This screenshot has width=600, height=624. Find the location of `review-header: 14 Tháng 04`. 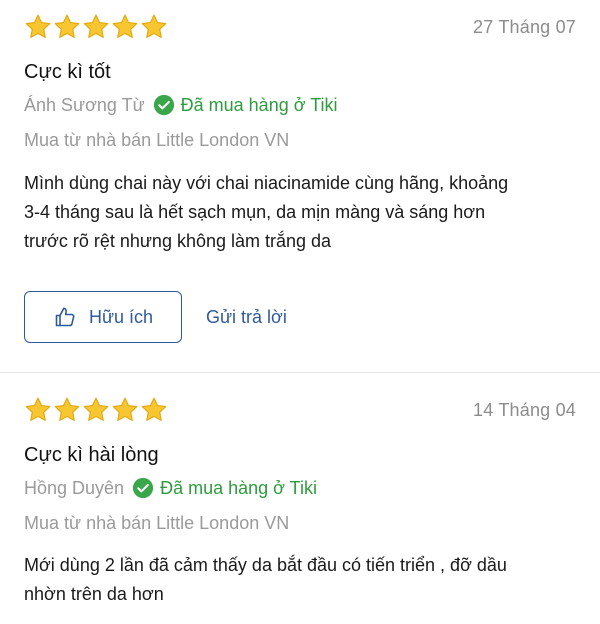

review-header: 14 Tháng 04 is located at coordinates (300, 410).